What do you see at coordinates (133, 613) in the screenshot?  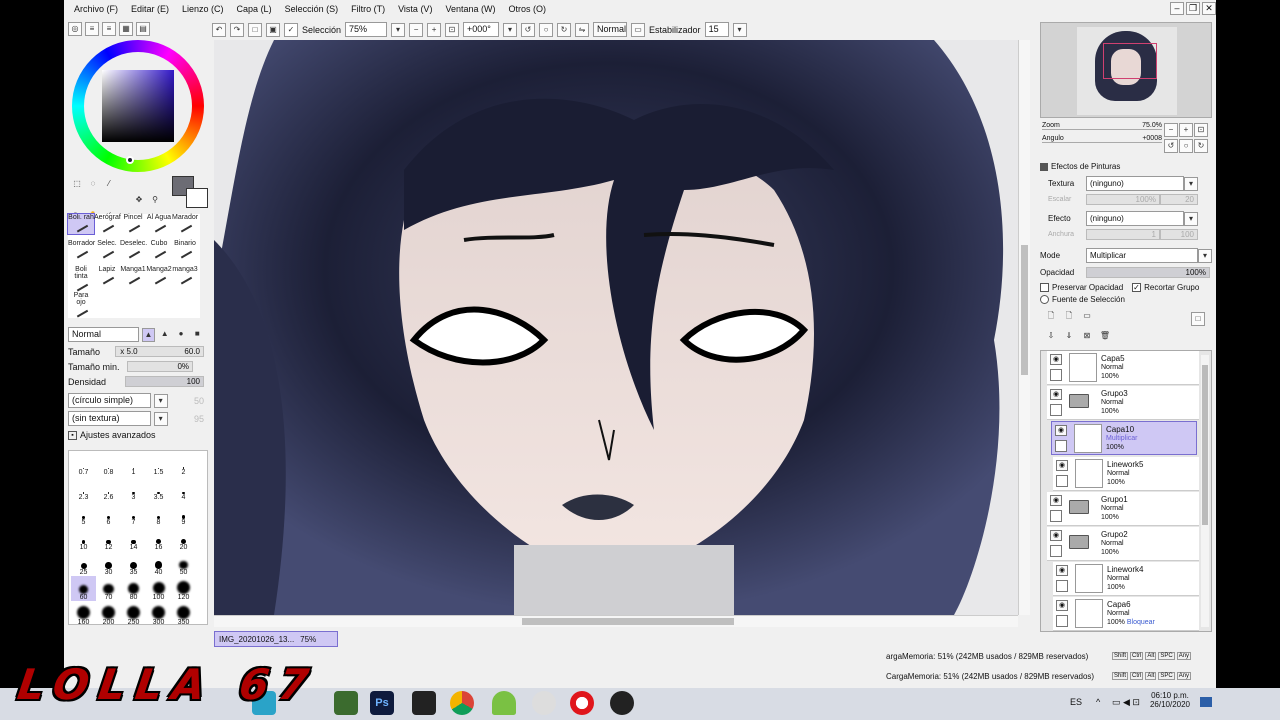 I see `brush-size-preset: 250` at bounding box center [133, 613].